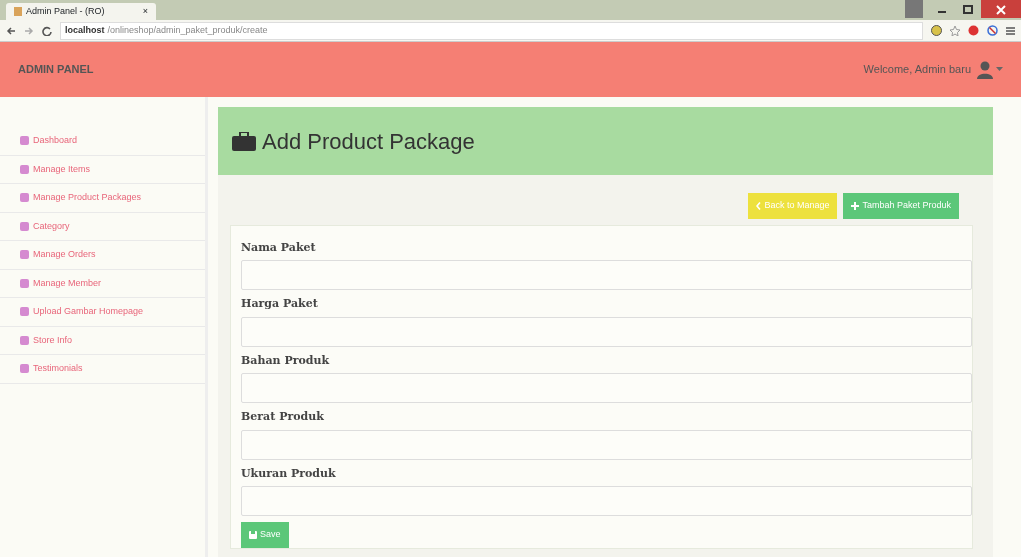  I want to click on page-title: Add Product Package, so click(368, 141).